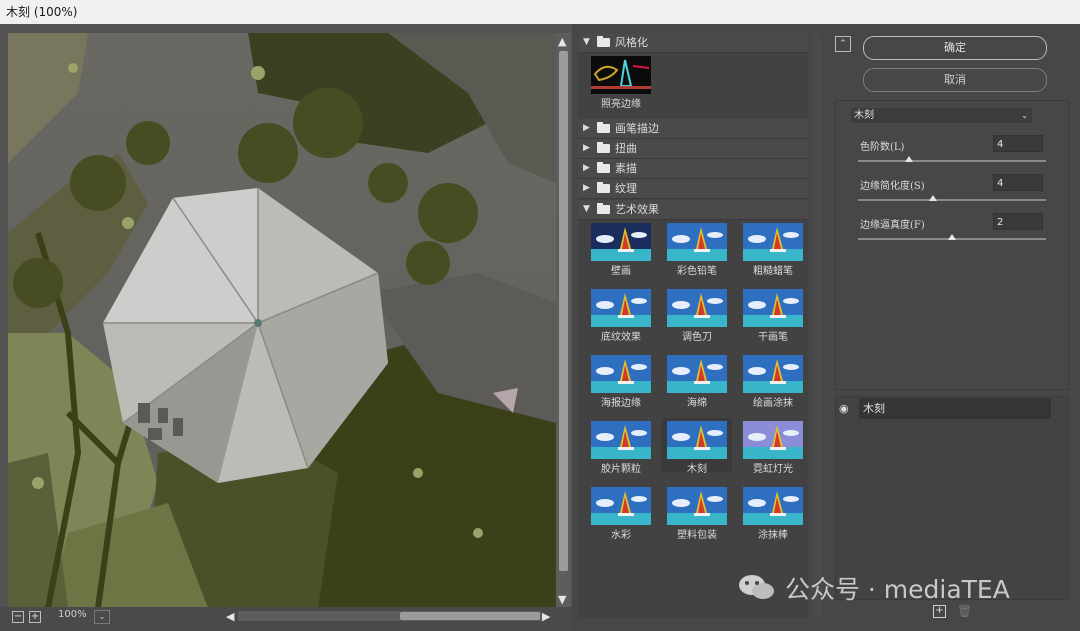  What do you see at coordinates (693, 210) in the screenshot?
I see `category-artistic: ▼ 艺术效果` at bounding box center [693, 210].